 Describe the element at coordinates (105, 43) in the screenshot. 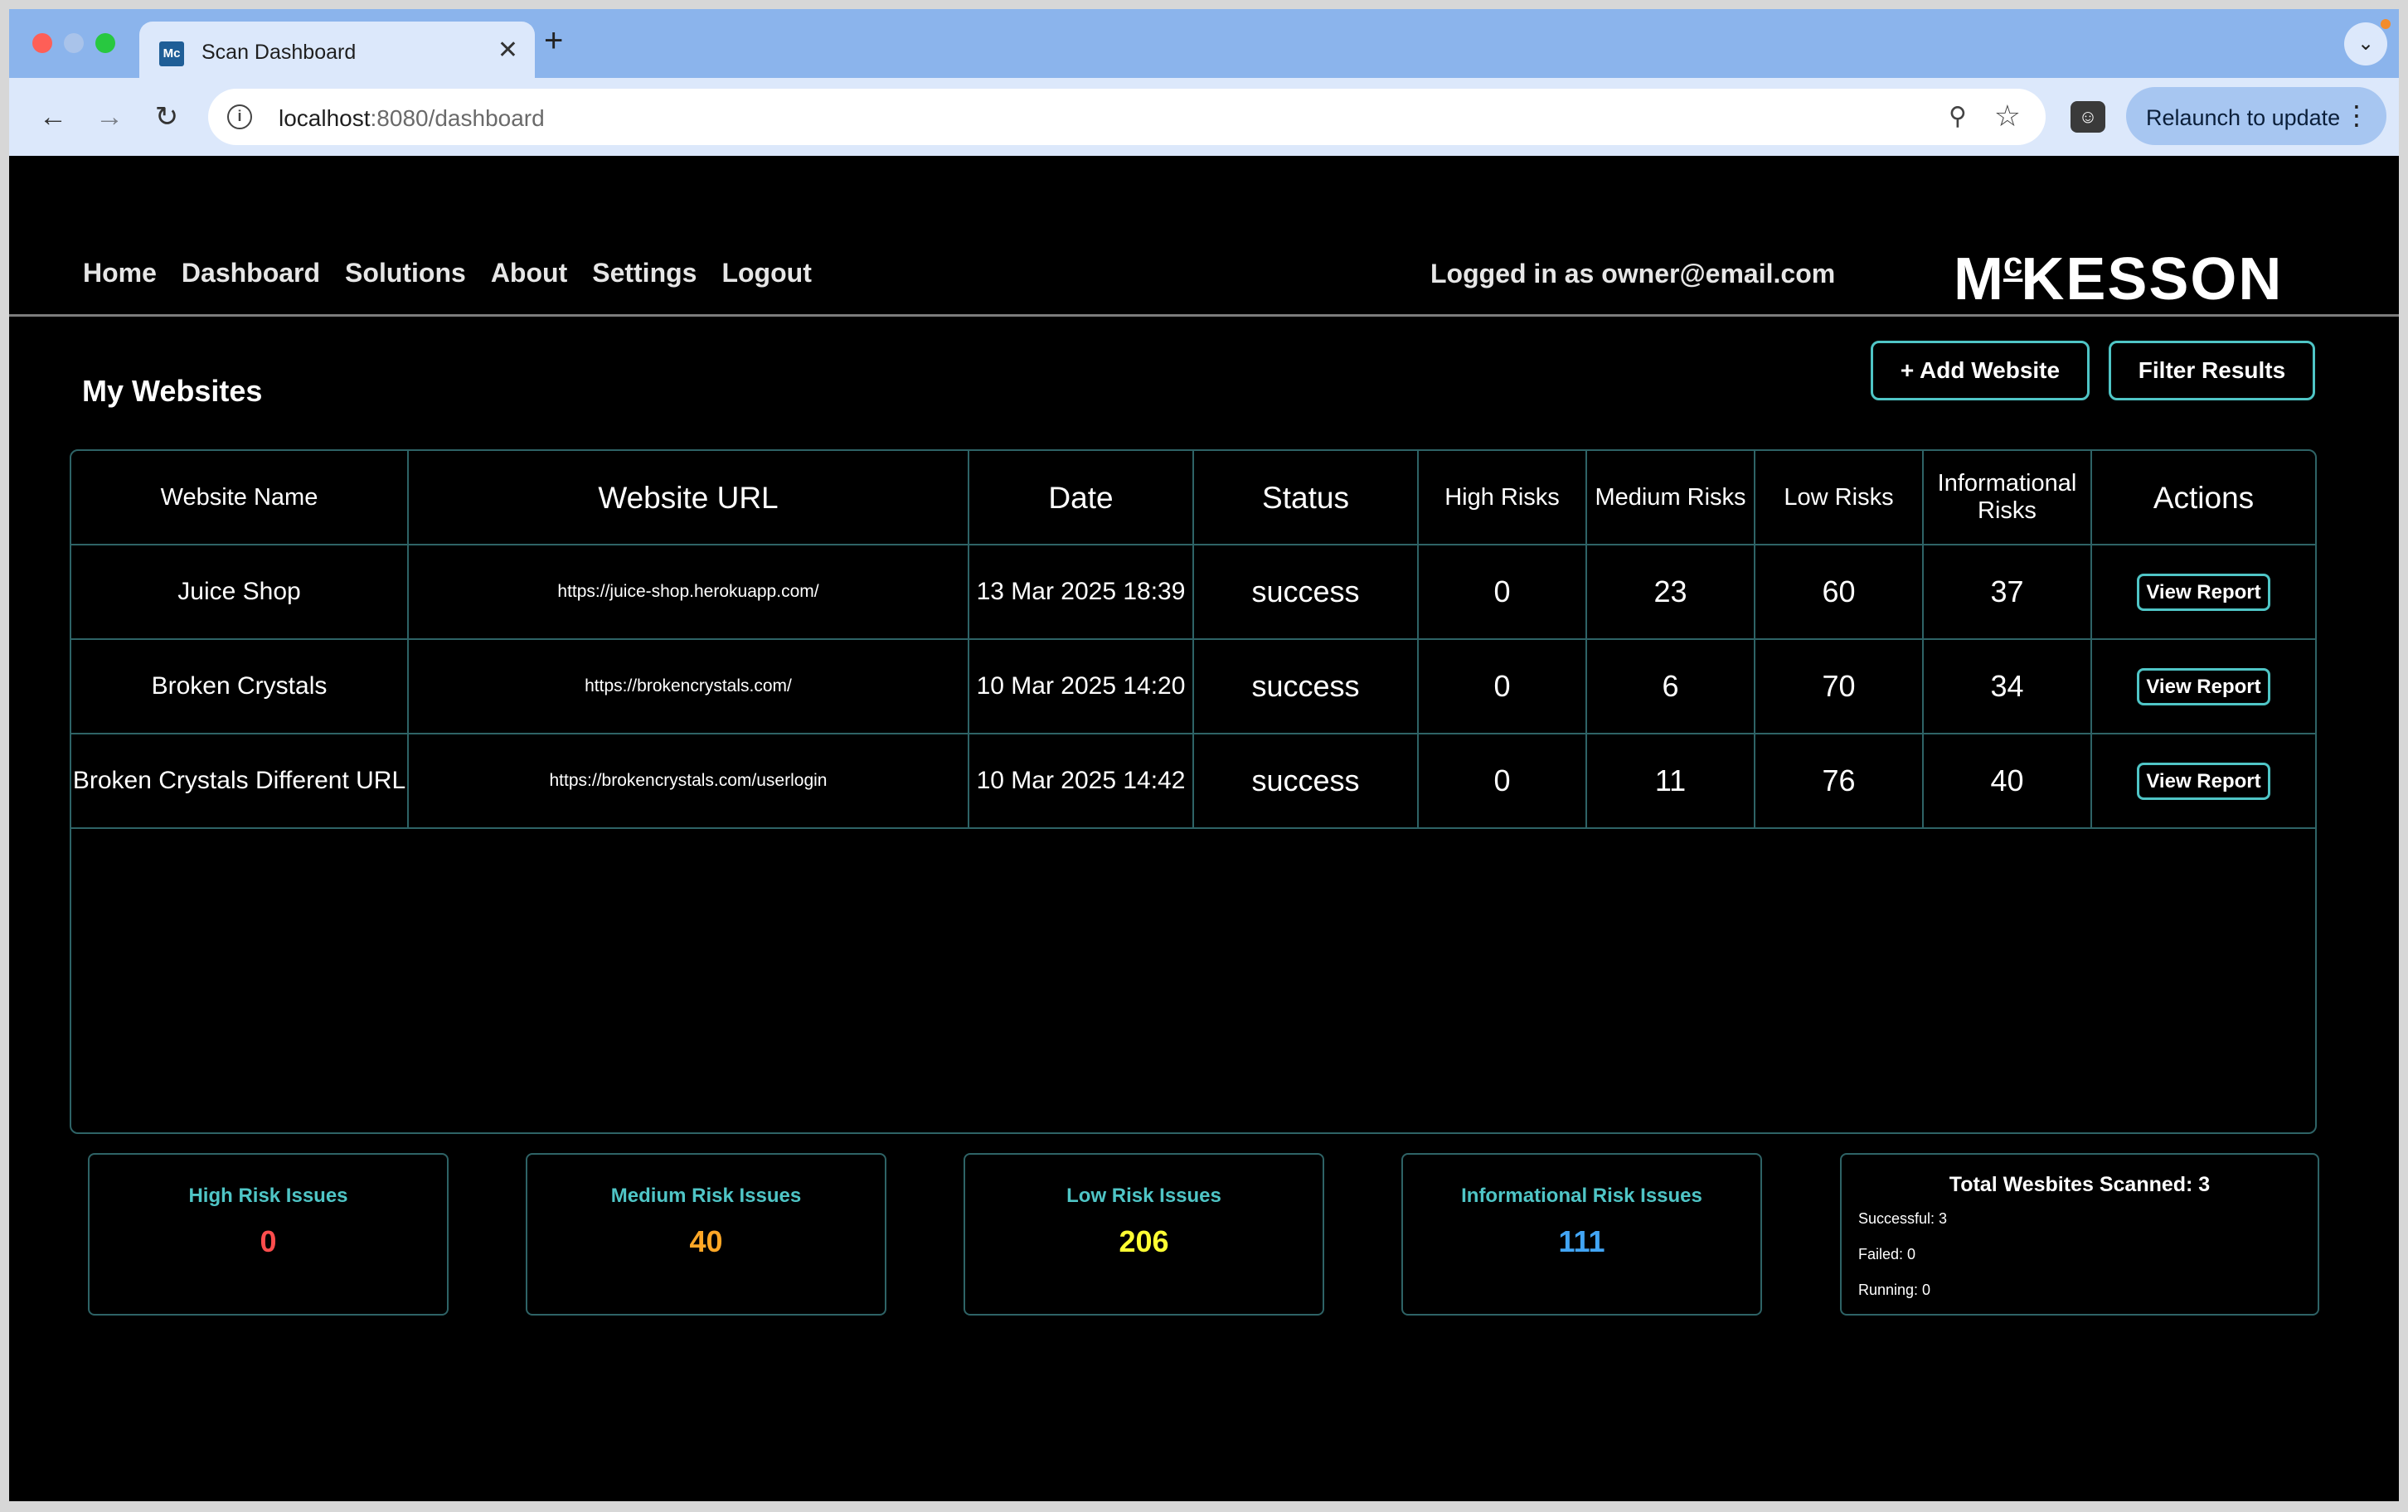

I see `maximize-window-button` at that location.